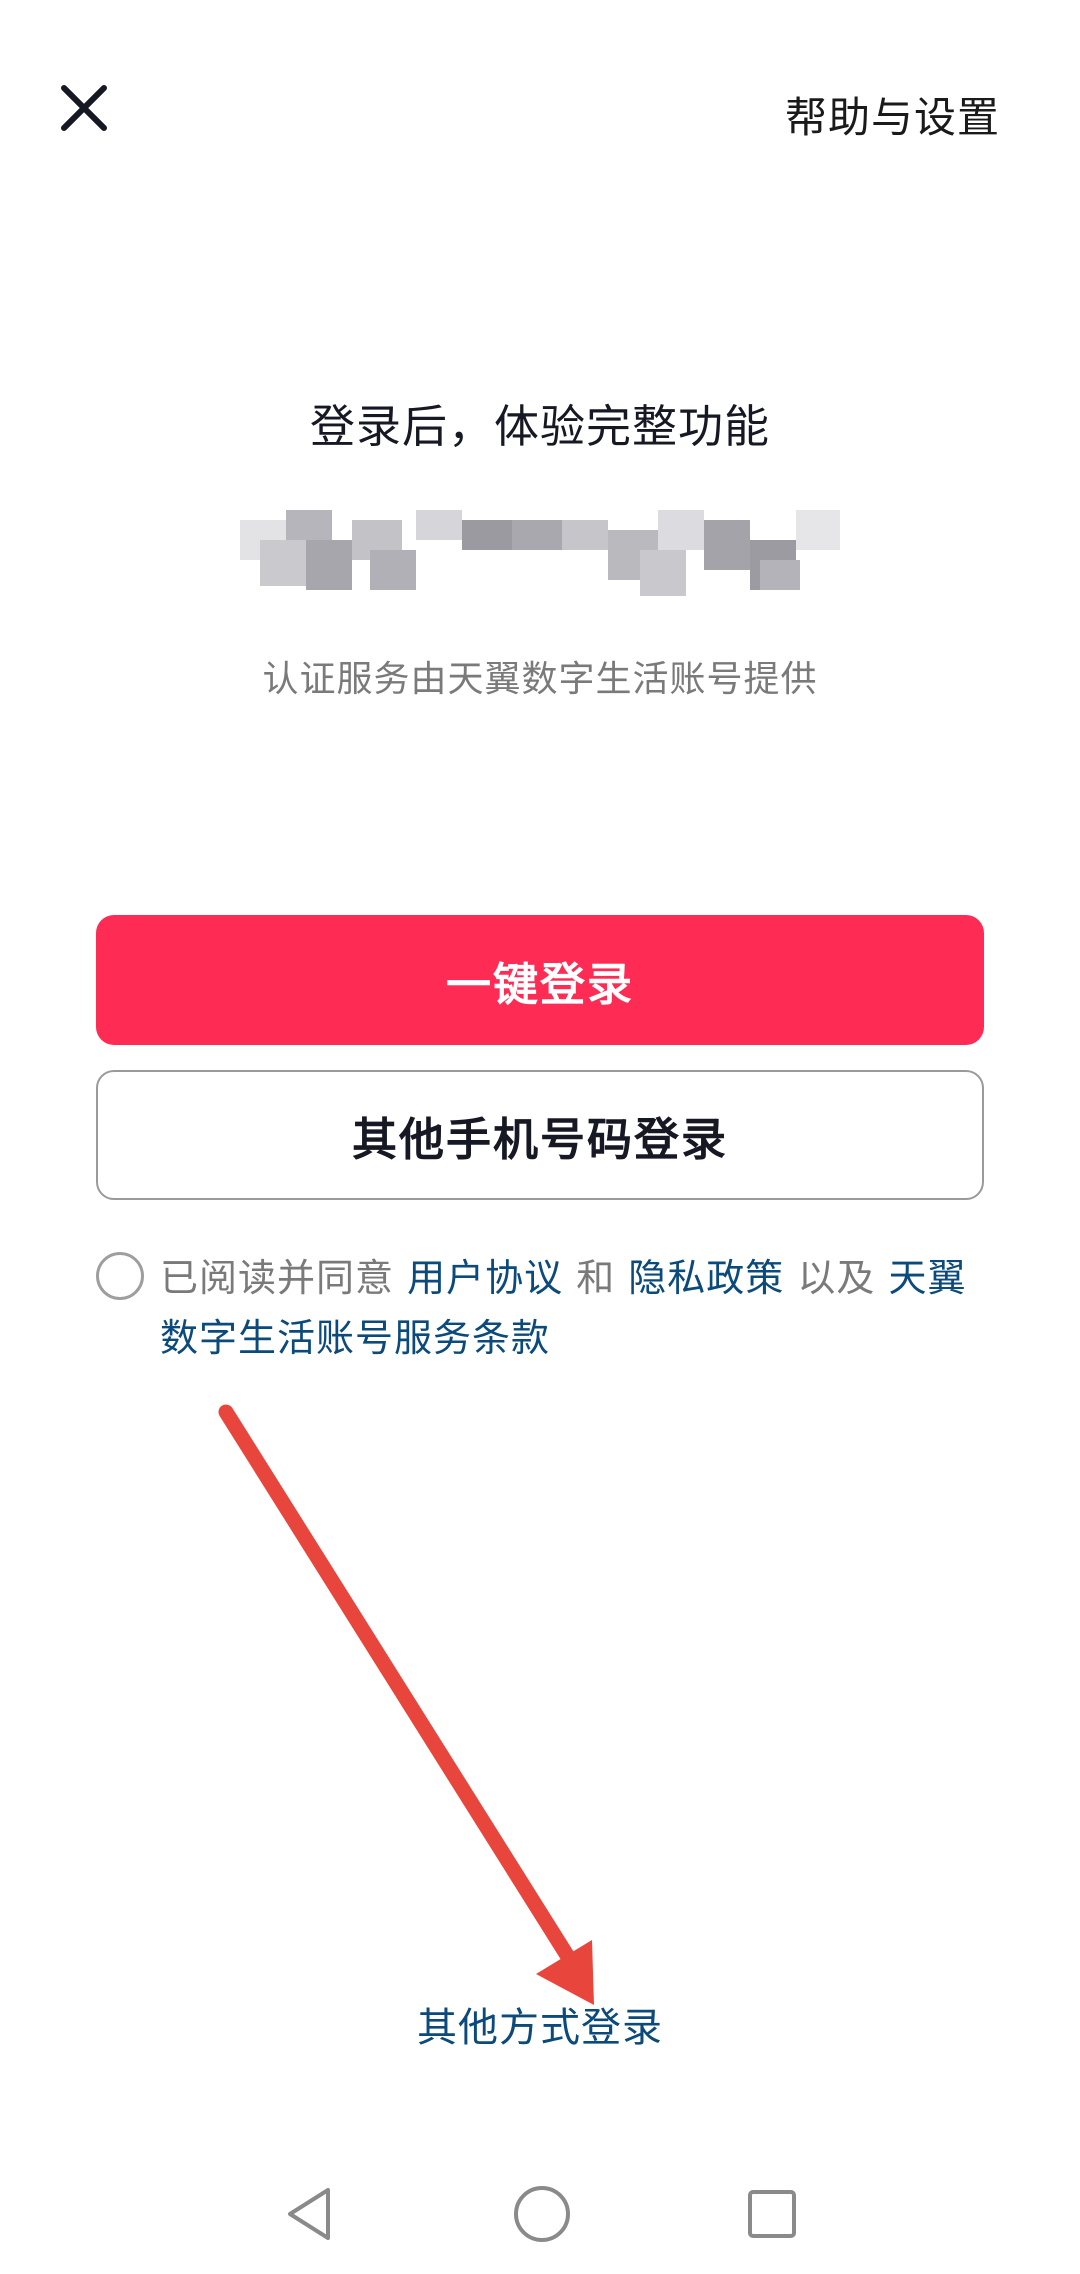 Image resolution: width=1080 pixels, height=2274 pixels. Describe the element at coordinates (542, 2214) in the screenshot. I see `home-circle-icon` at that location.